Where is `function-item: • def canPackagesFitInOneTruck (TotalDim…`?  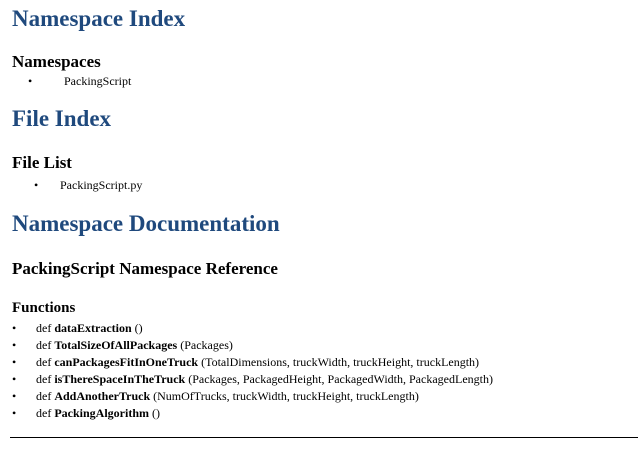
function-item: • def canPackagesFitInOneTruck (TotalDim… is located at coordinates (252, 362).